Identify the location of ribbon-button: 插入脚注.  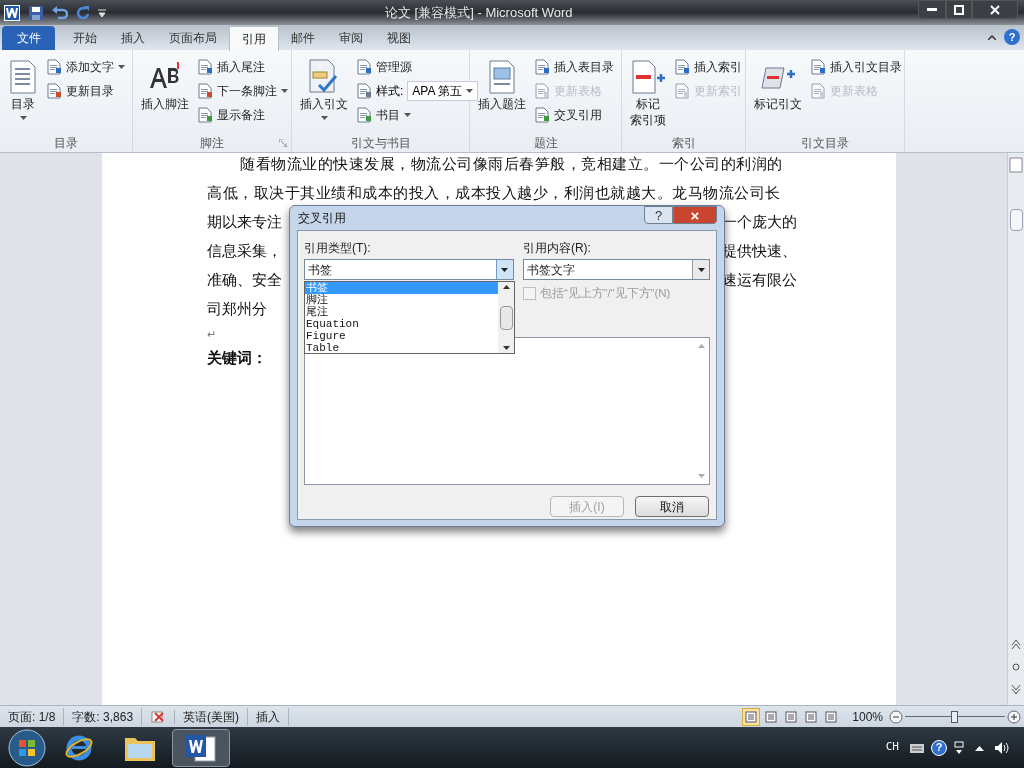
(165, 94).